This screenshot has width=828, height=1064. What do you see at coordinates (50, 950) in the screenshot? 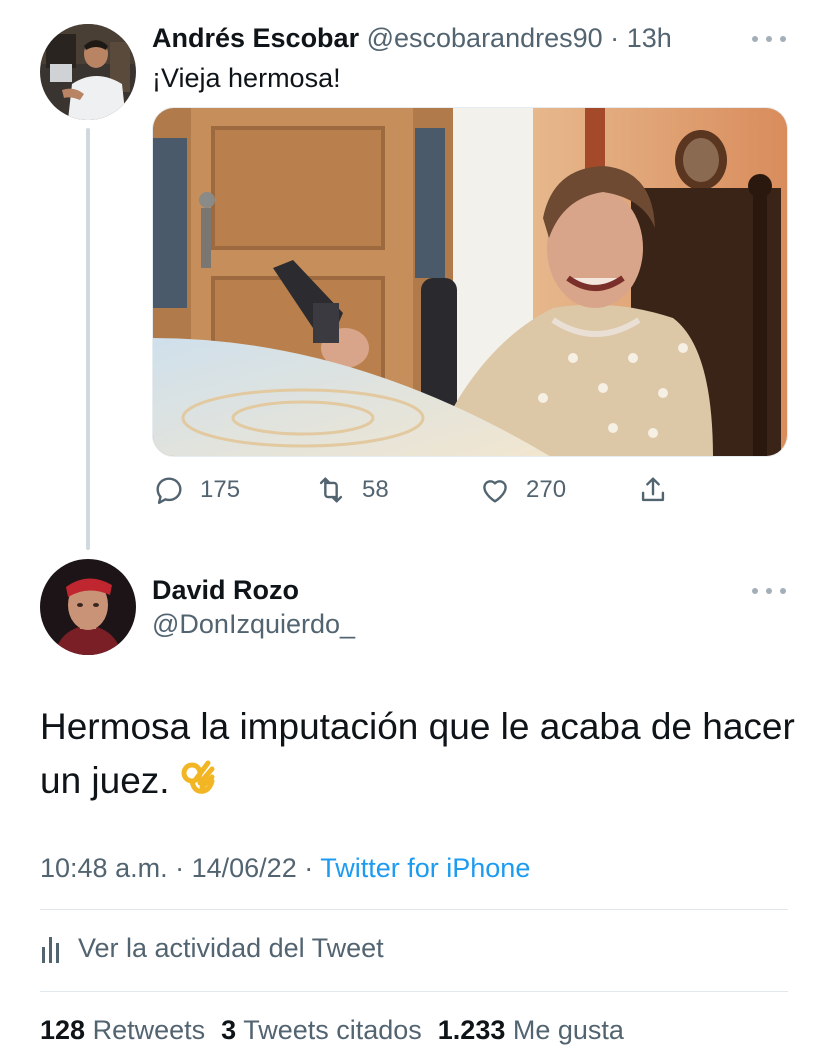
I see `bar-chart-icon` at bounding box center [50, 950].